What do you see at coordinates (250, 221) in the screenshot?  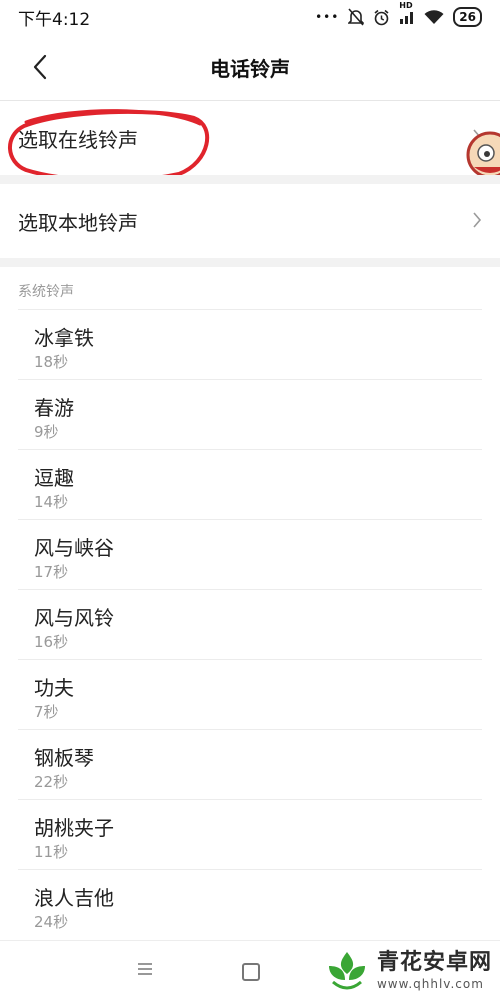 I see `select-local-ringtone-row: 选取本地铃声` at bounding box center [250, 221].